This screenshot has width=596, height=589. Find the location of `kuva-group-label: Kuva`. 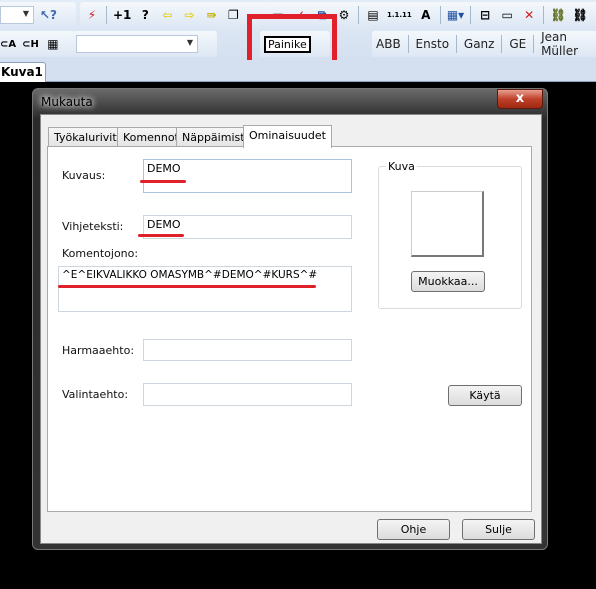

kuva-group-label: Kuva is located at coordinates (401, 166).